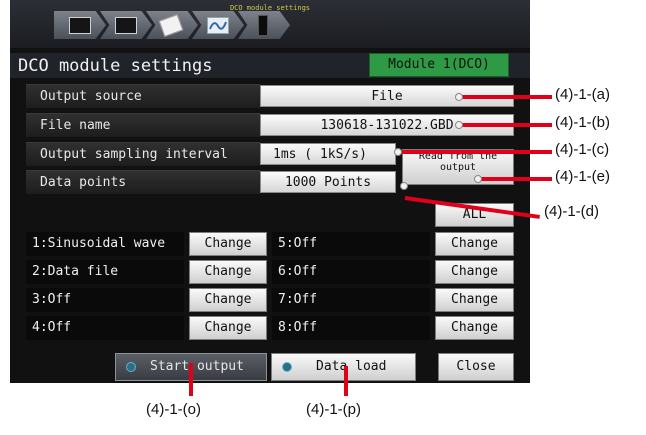 The height and width of the screenshot is (435, 646). What do you see at coordinates (398, 152) in the screenshot?
I see `leader-dot-c` at bounding box center [398, 152].